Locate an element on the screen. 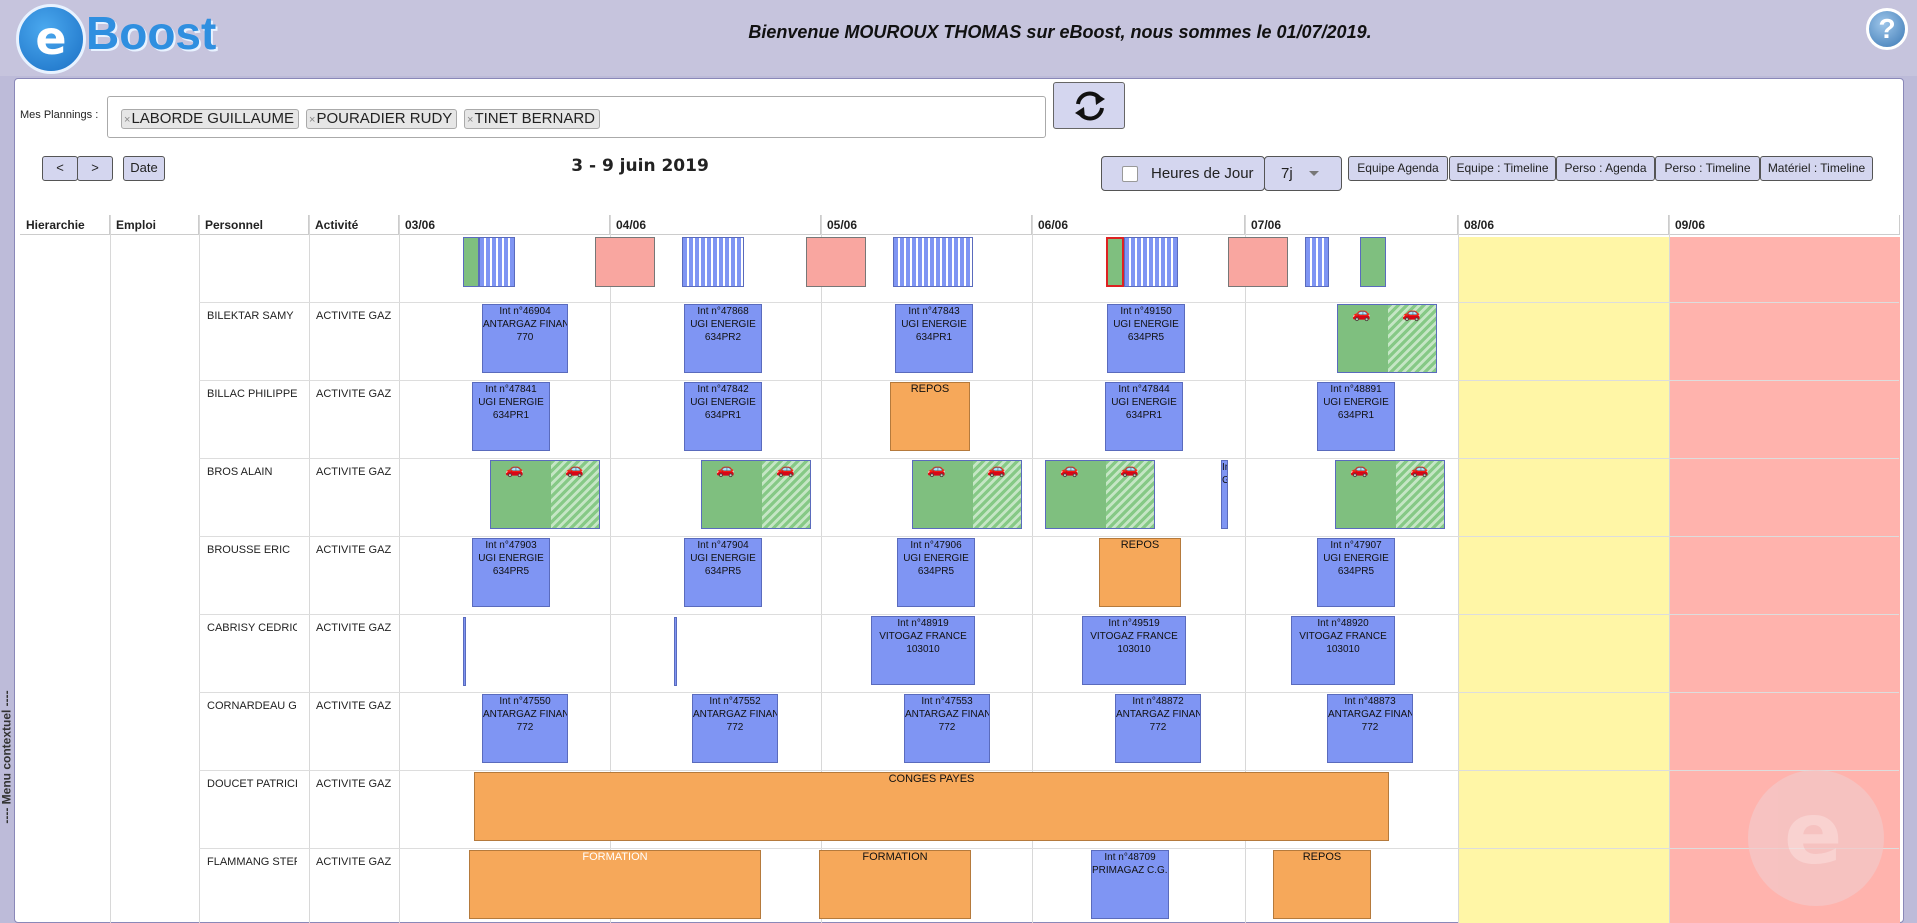 The width and height of the screenshot is (1917, 923). planning-tag: ×TINET BERNARD is located at coordinates (532, 119).